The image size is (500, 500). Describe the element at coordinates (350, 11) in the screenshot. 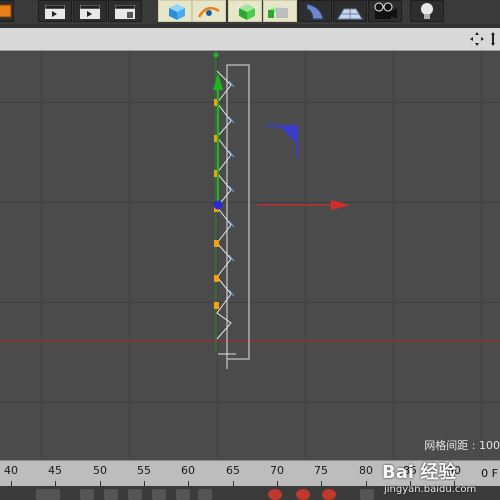

I see `floor-plane-button` at that location.